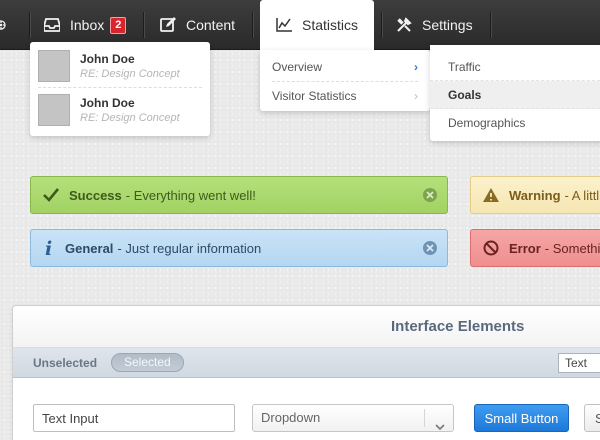 The image size is (600, 440). I want to click on toolbar-text-input, so click(579, 363).